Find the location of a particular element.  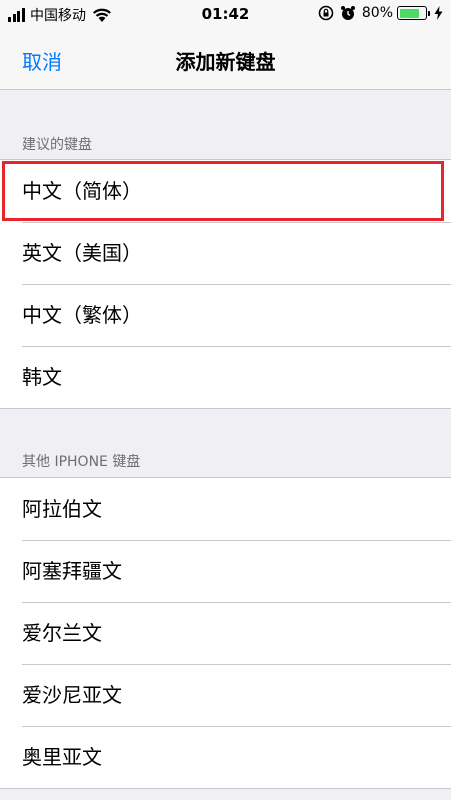

status-bar: 中国移动 01:42 80% is located at coordinates (225, 15).